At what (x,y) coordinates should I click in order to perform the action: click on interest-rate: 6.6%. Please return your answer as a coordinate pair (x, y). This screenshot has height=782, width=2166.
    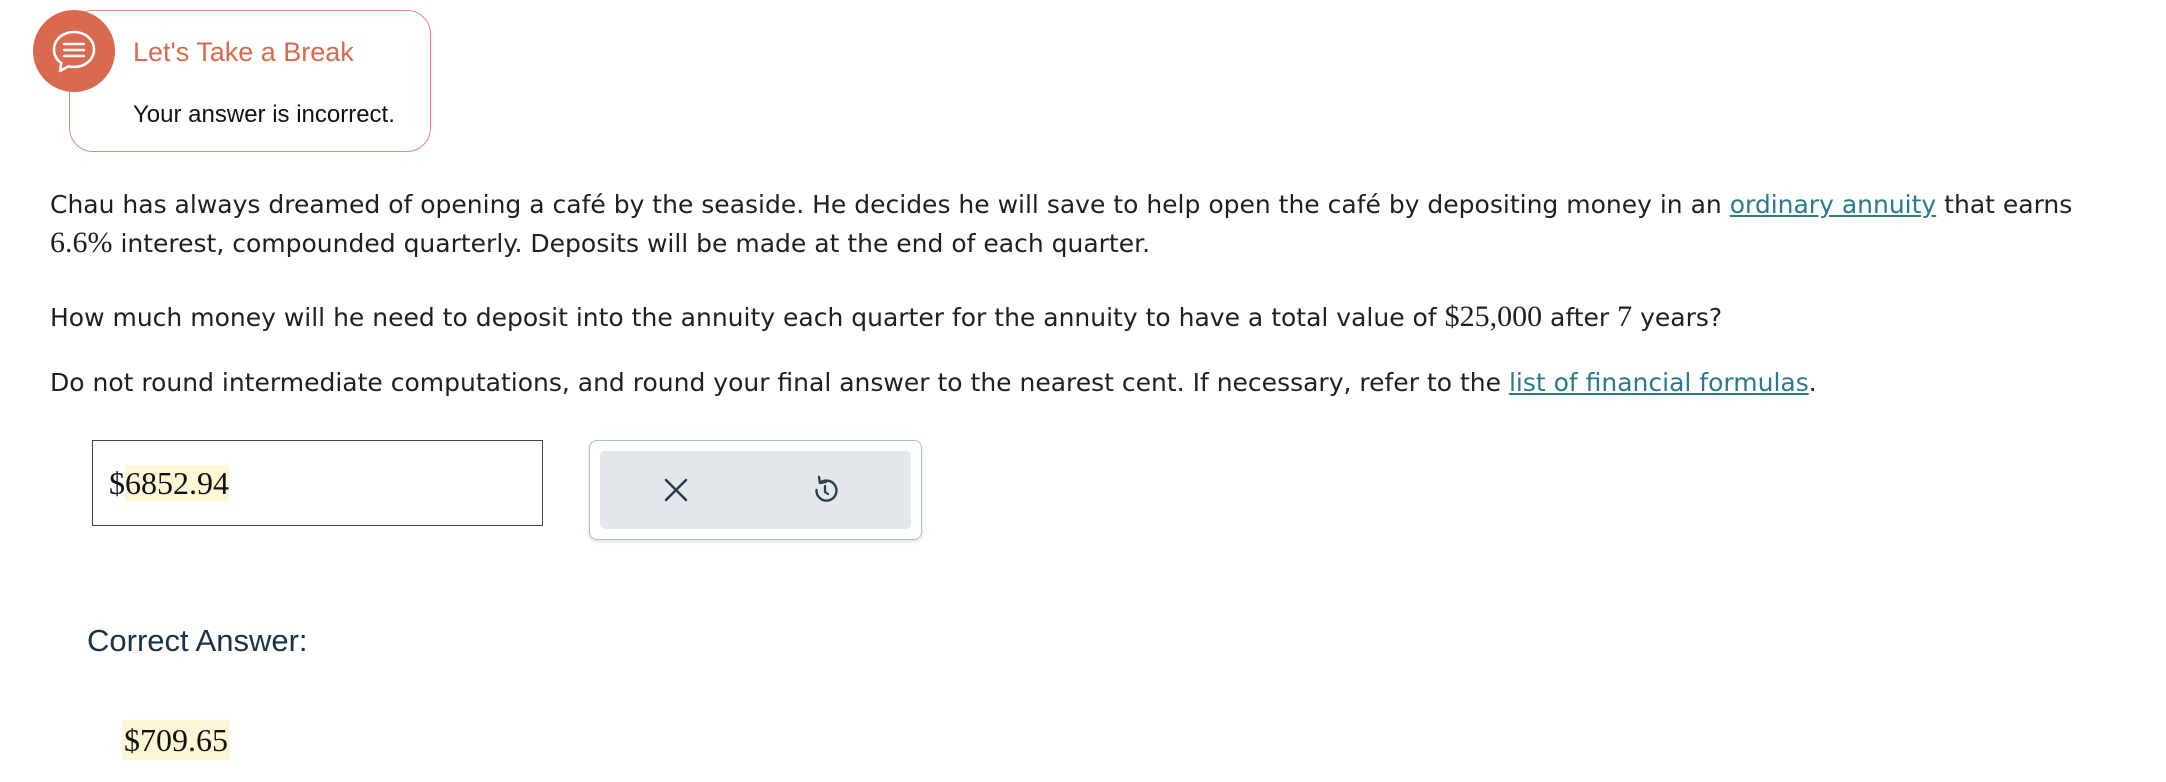
    Looking at the image, I should click on (81, 242).